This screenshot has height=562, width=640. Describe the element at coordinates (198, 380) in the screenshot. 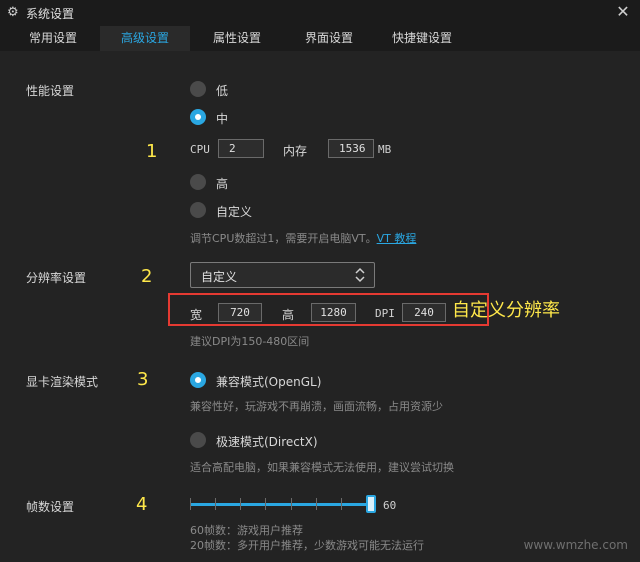

I see `render-compat-radio` at that location.